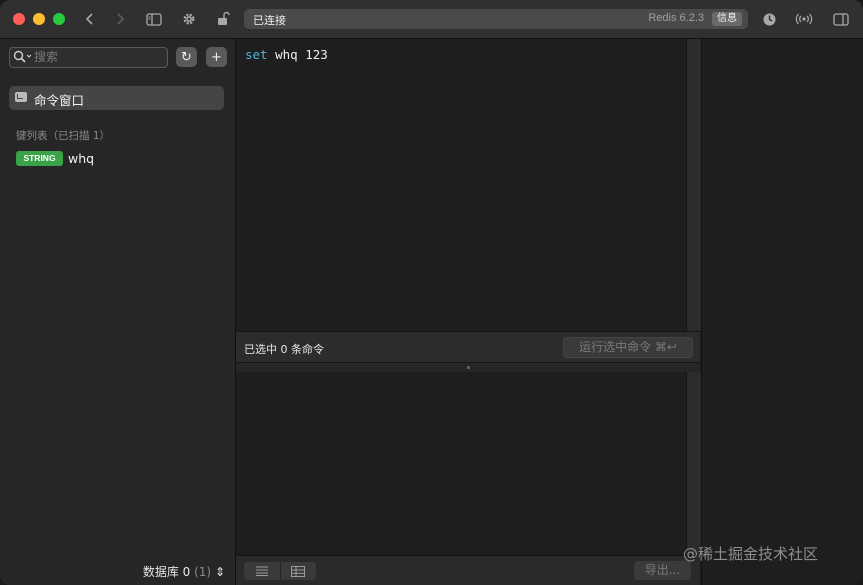 This screenshot has width=863, height=585. I want to click on search-box, so click(88, 57).